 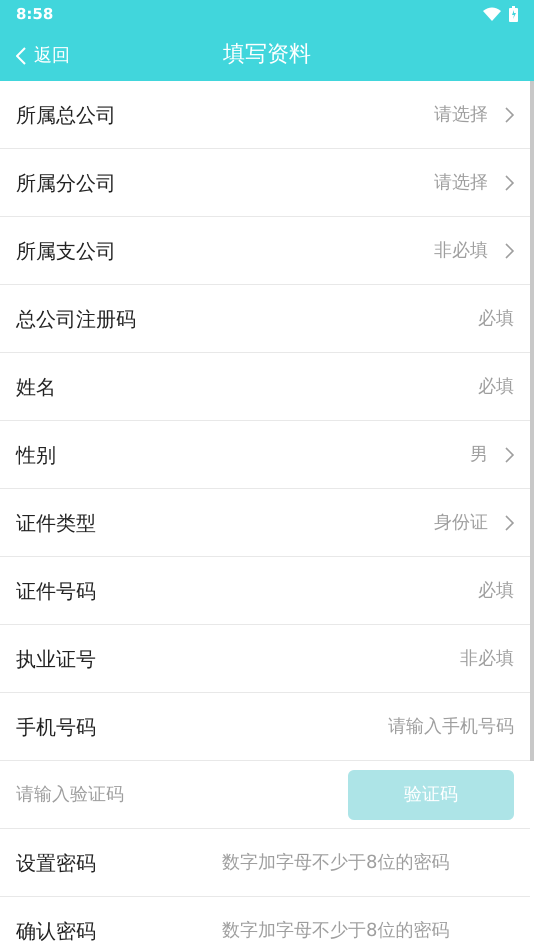 What do you see at coordinates (21, 55) in the screenshot?
I see `chevron-left-icon` at bounding box center [21, 55].